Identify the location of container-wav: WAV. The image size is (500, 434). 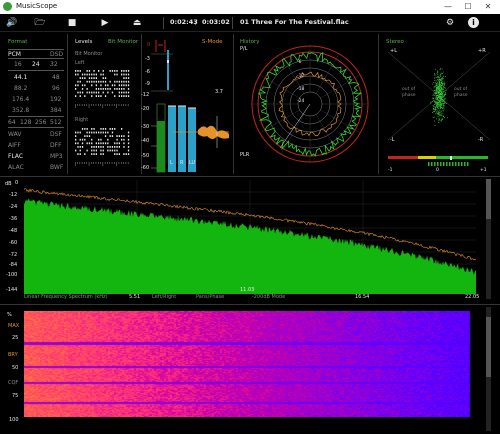
(15, 134).